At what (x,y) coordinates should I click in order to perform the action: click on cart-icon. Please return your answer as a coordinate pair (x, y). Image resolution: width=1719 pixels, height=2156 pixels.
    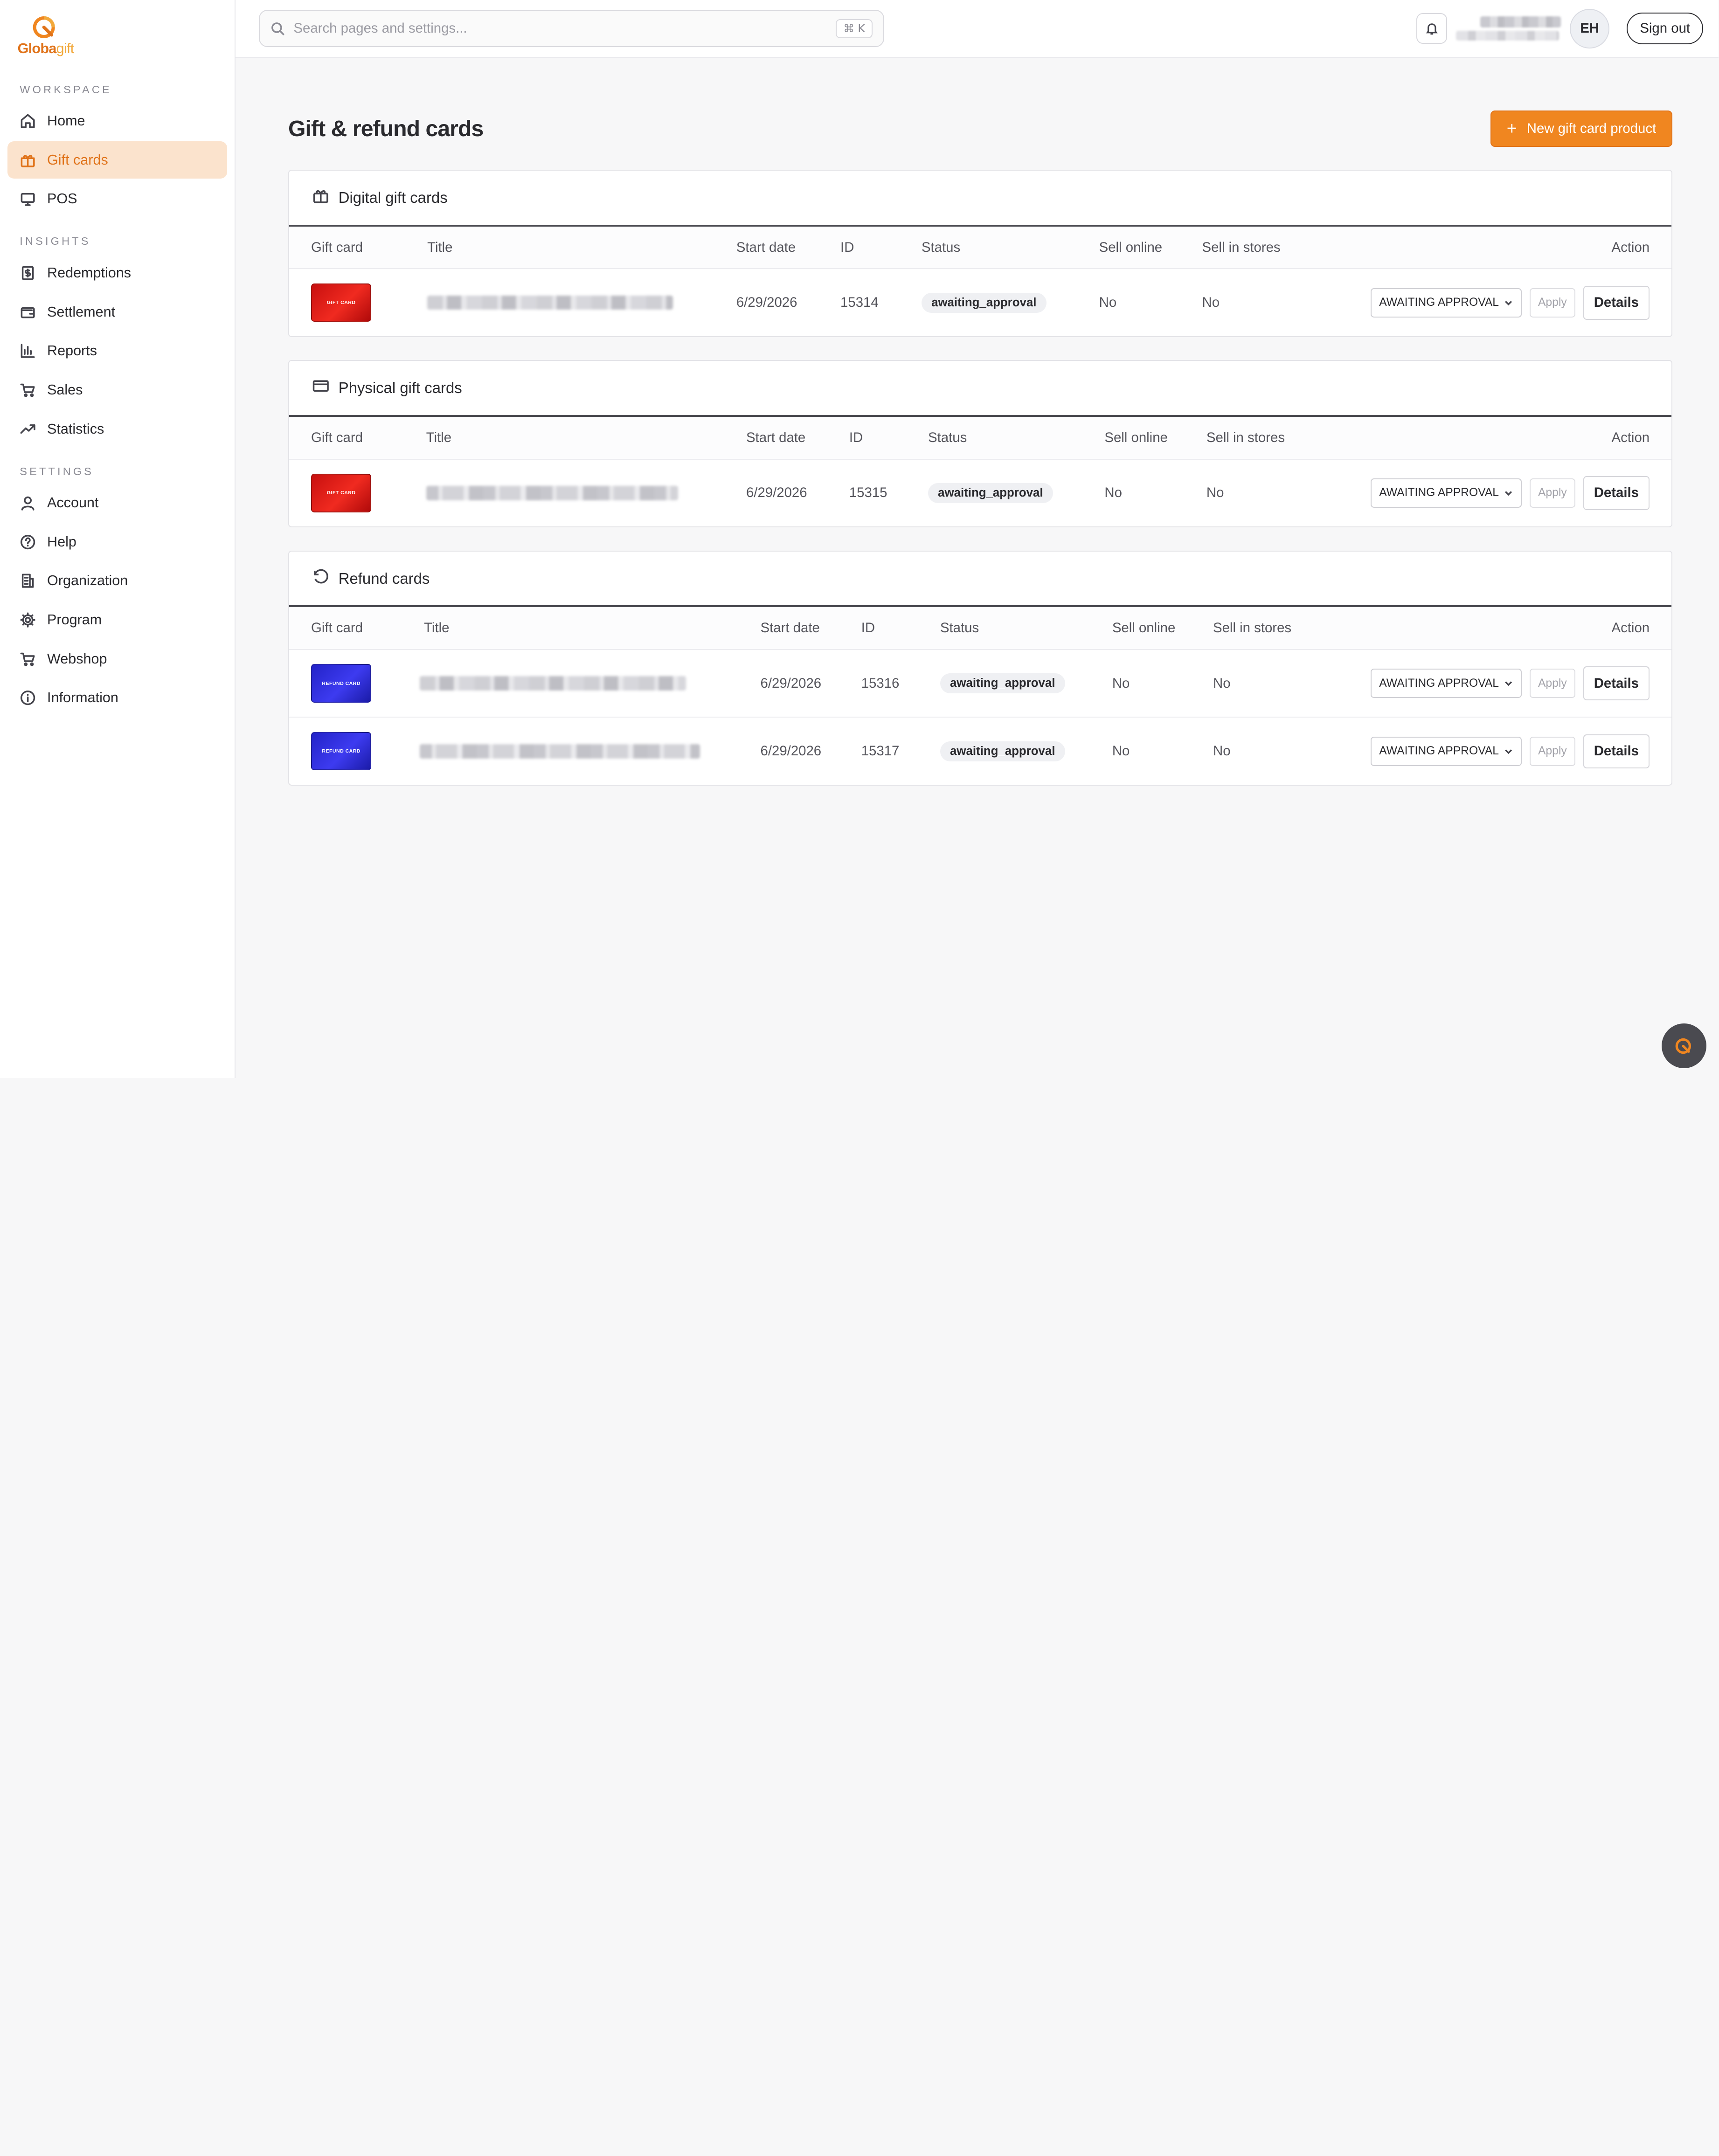
    Looking at the image, I should click on (28, 390).